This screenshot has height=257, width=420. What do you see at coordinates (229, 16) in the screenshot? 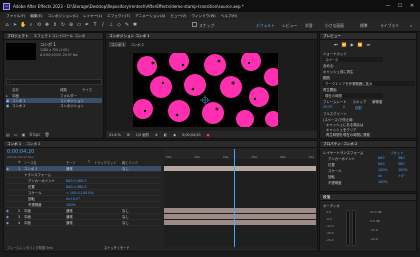
I see `menu-help: ヘルプ(H)` at bounding box center [229, 16].